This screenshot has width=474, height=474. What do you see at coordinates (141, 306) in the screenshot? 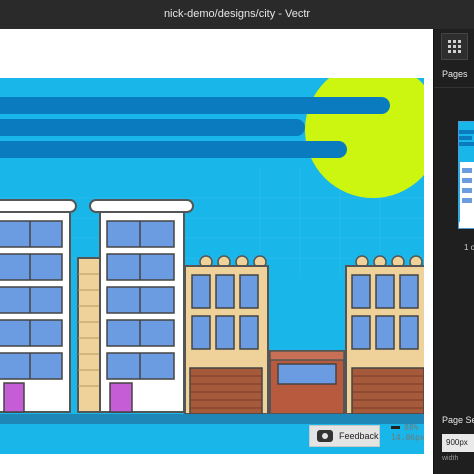
I see `white-tower-middle` at bounding box center [141, 306].